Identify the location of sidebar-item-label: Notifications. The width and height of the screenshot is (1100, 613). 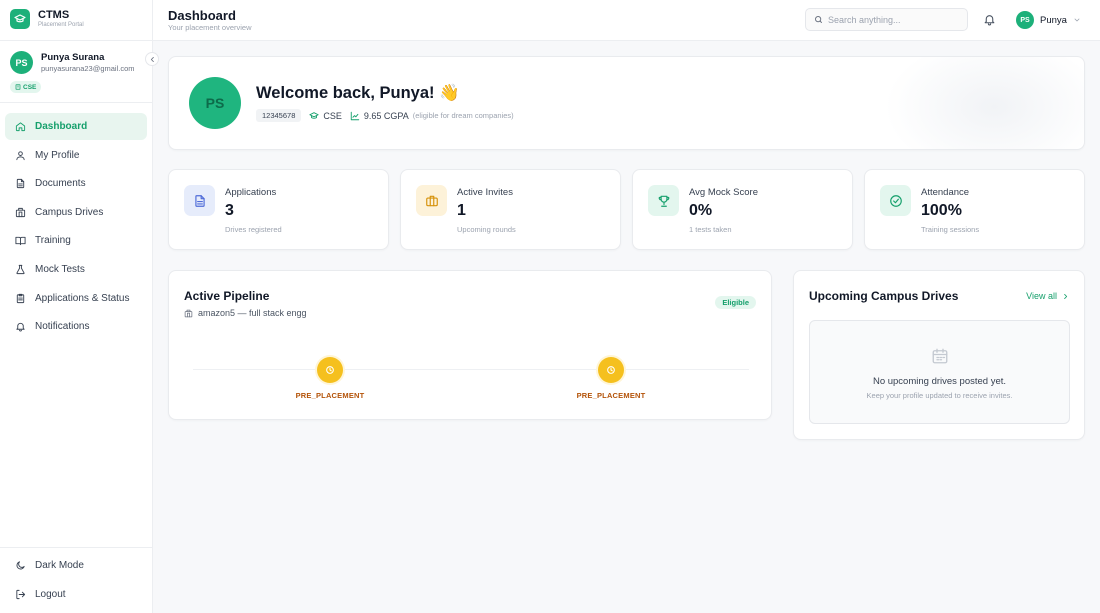
(62, 327).